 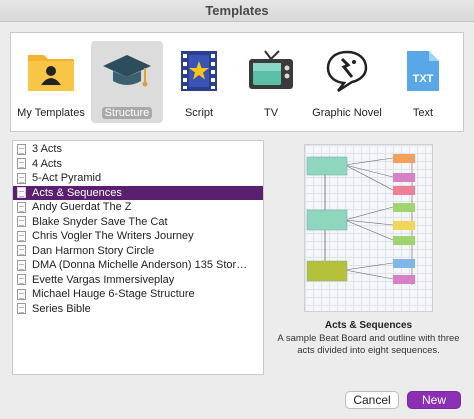 What do you see at coordinates (423, 79) in the screenshot?
I see `svg-text: TXT` at bounding box center [423, 79].